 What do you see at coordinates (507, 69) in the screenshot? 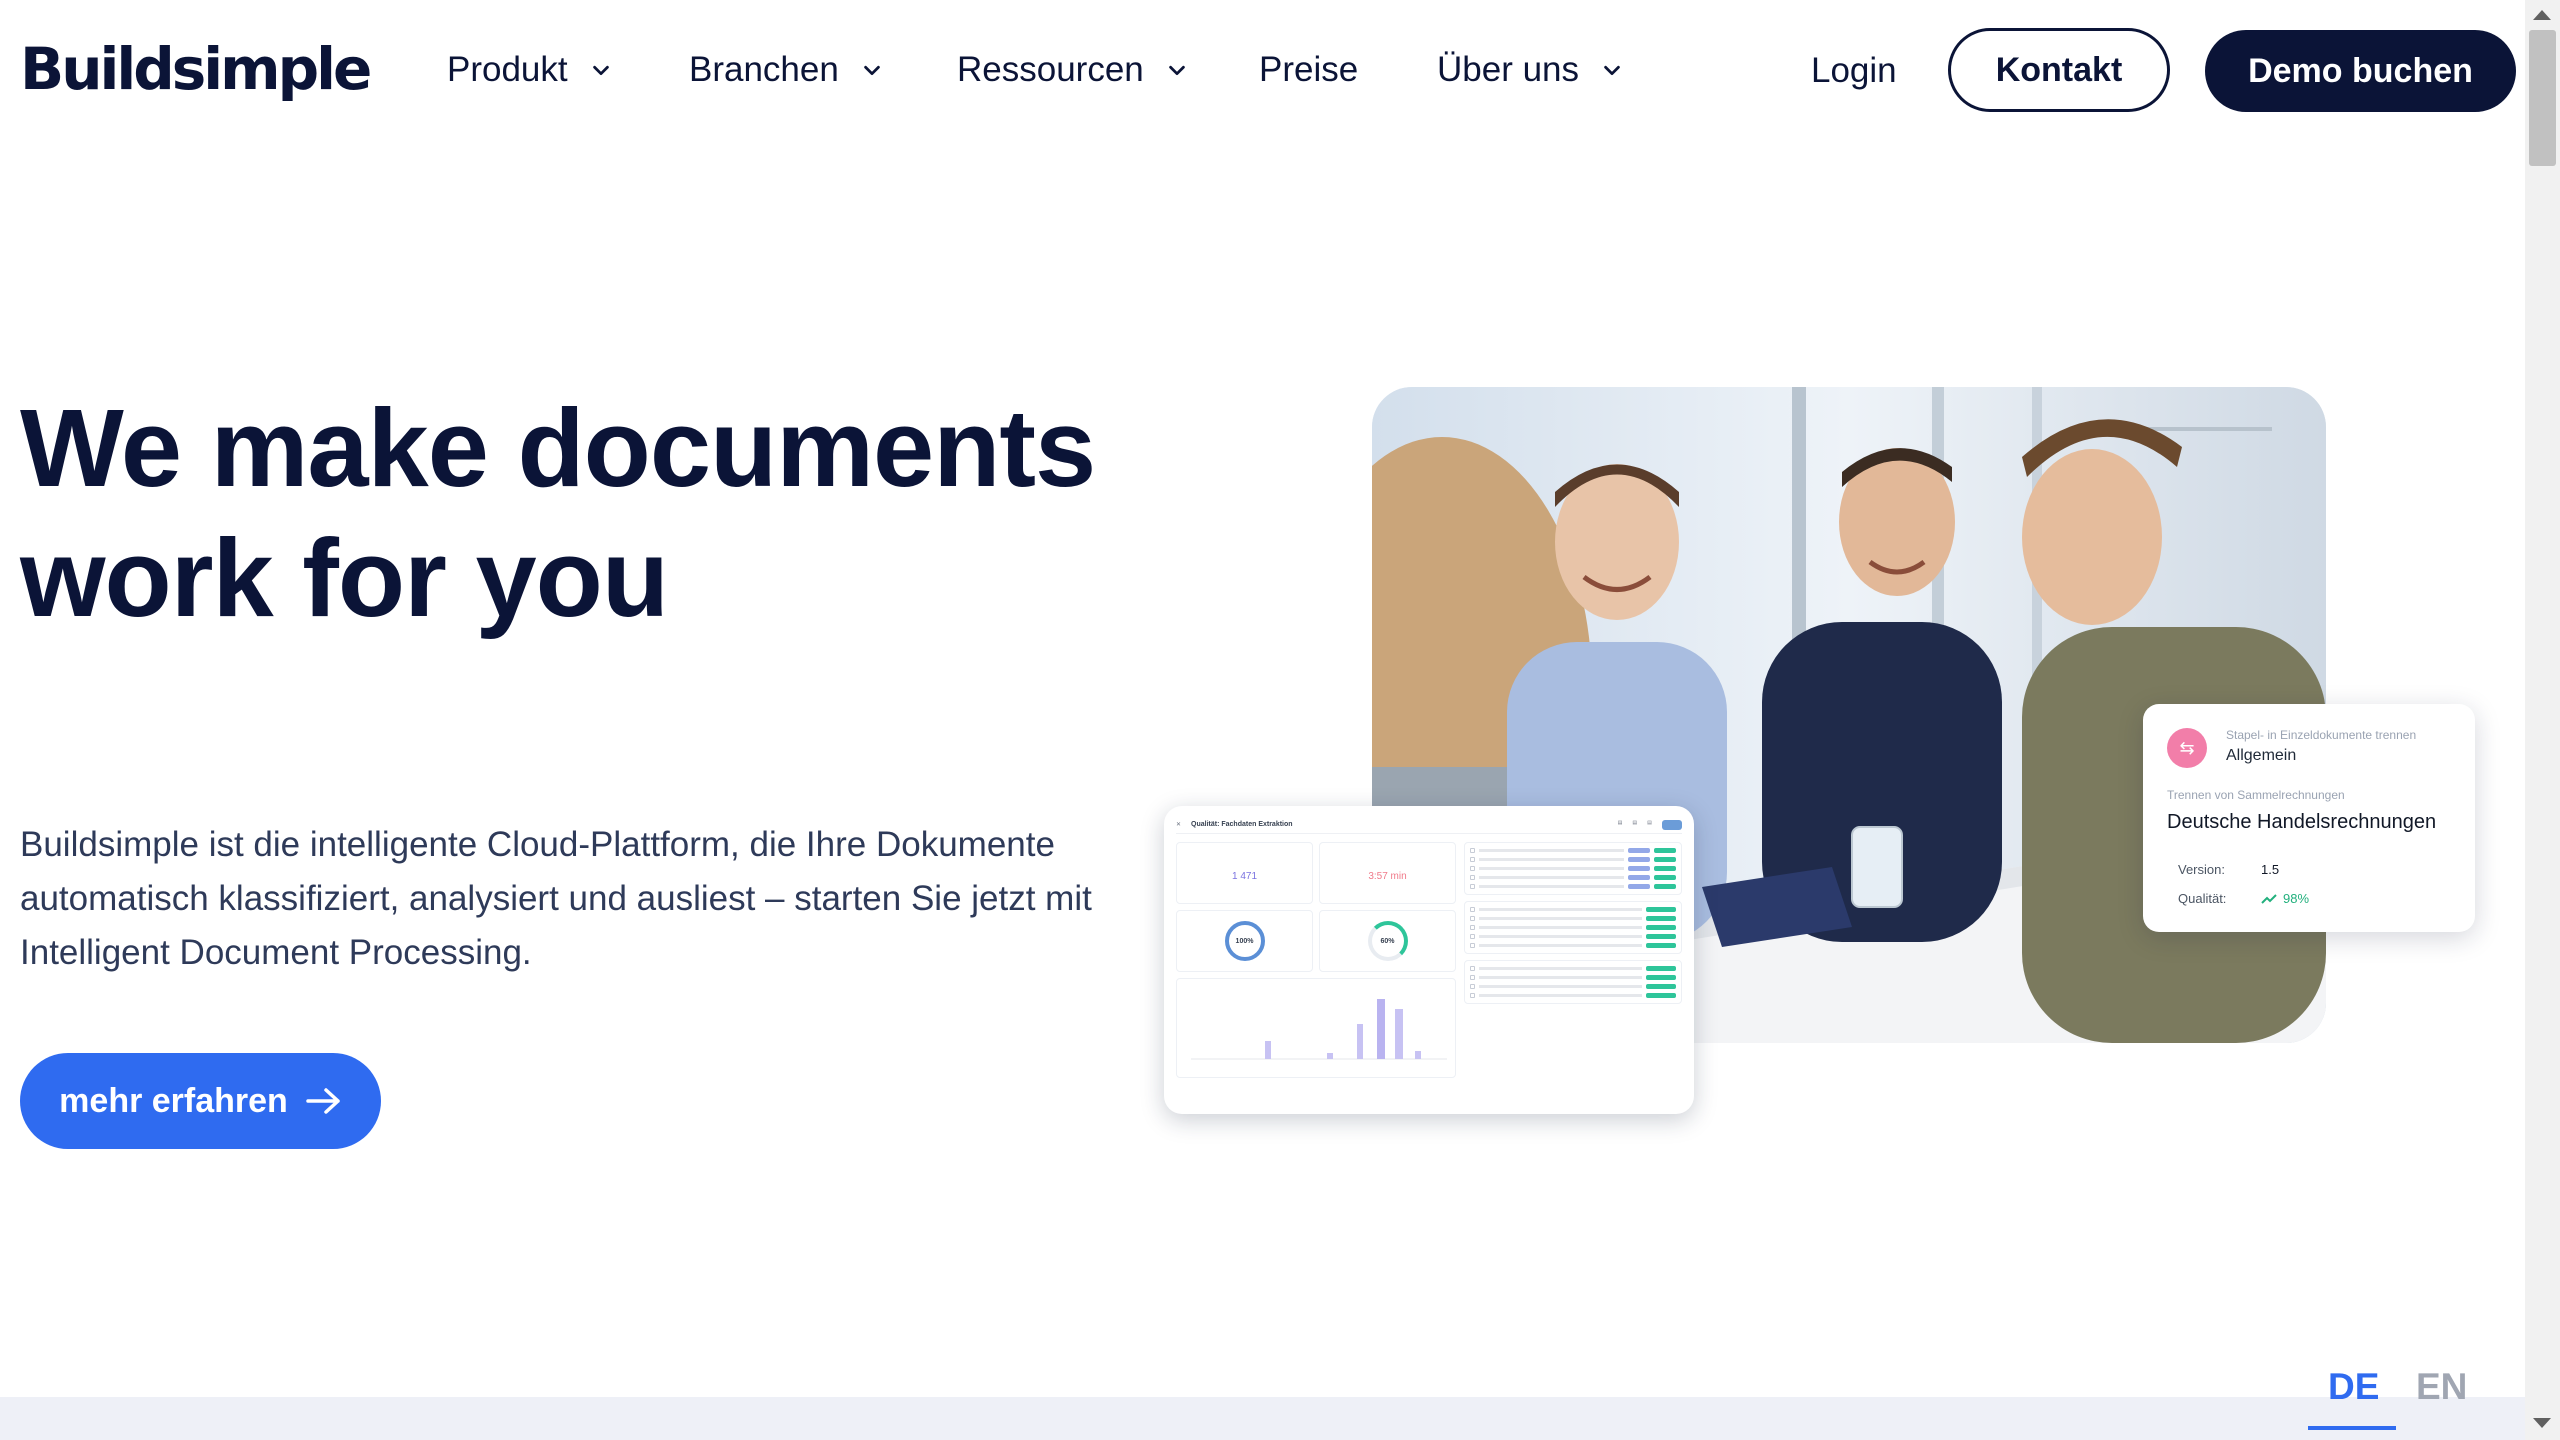
I see `nav-produkt-label: Produkt` at bounding box center [507, 69].